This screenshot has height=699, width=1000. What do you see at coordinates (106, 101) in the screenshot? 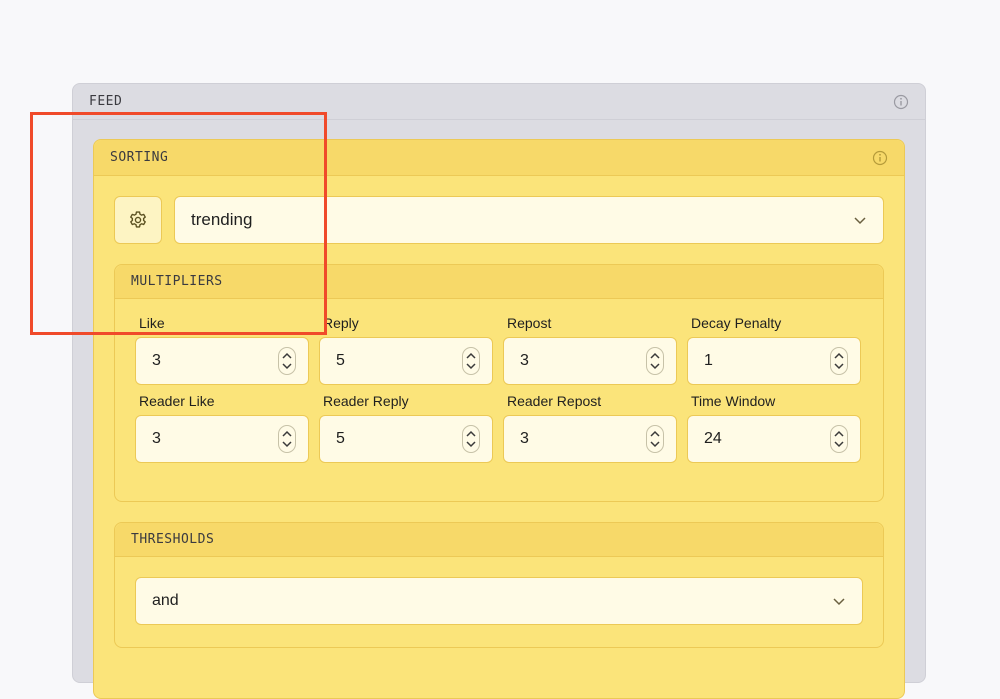
I see `feed-title: FEED` at bounding box center [106, 101].